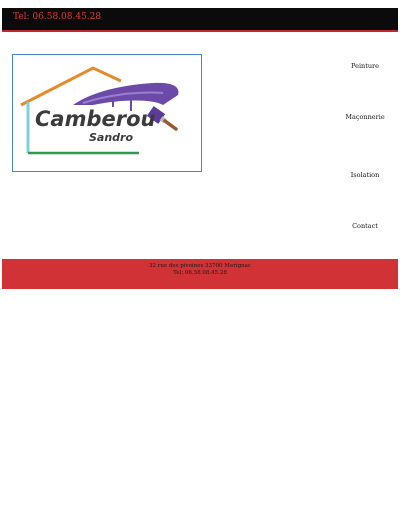 This screenshot has width=400, height=515. I want to click on footer-phone: Tel: 06.58.08.45.28, so click(200, 273).